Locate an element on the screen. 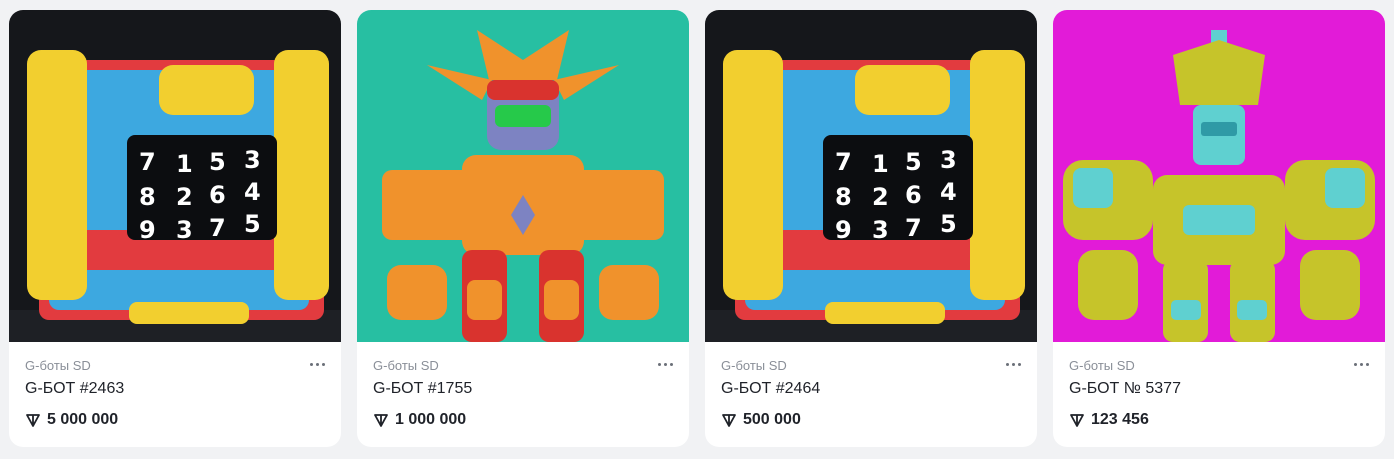 The width and height of the screenshot is (1394, 459). nft-title: G-БОТ #1755 is located at coordinates (523, 389).